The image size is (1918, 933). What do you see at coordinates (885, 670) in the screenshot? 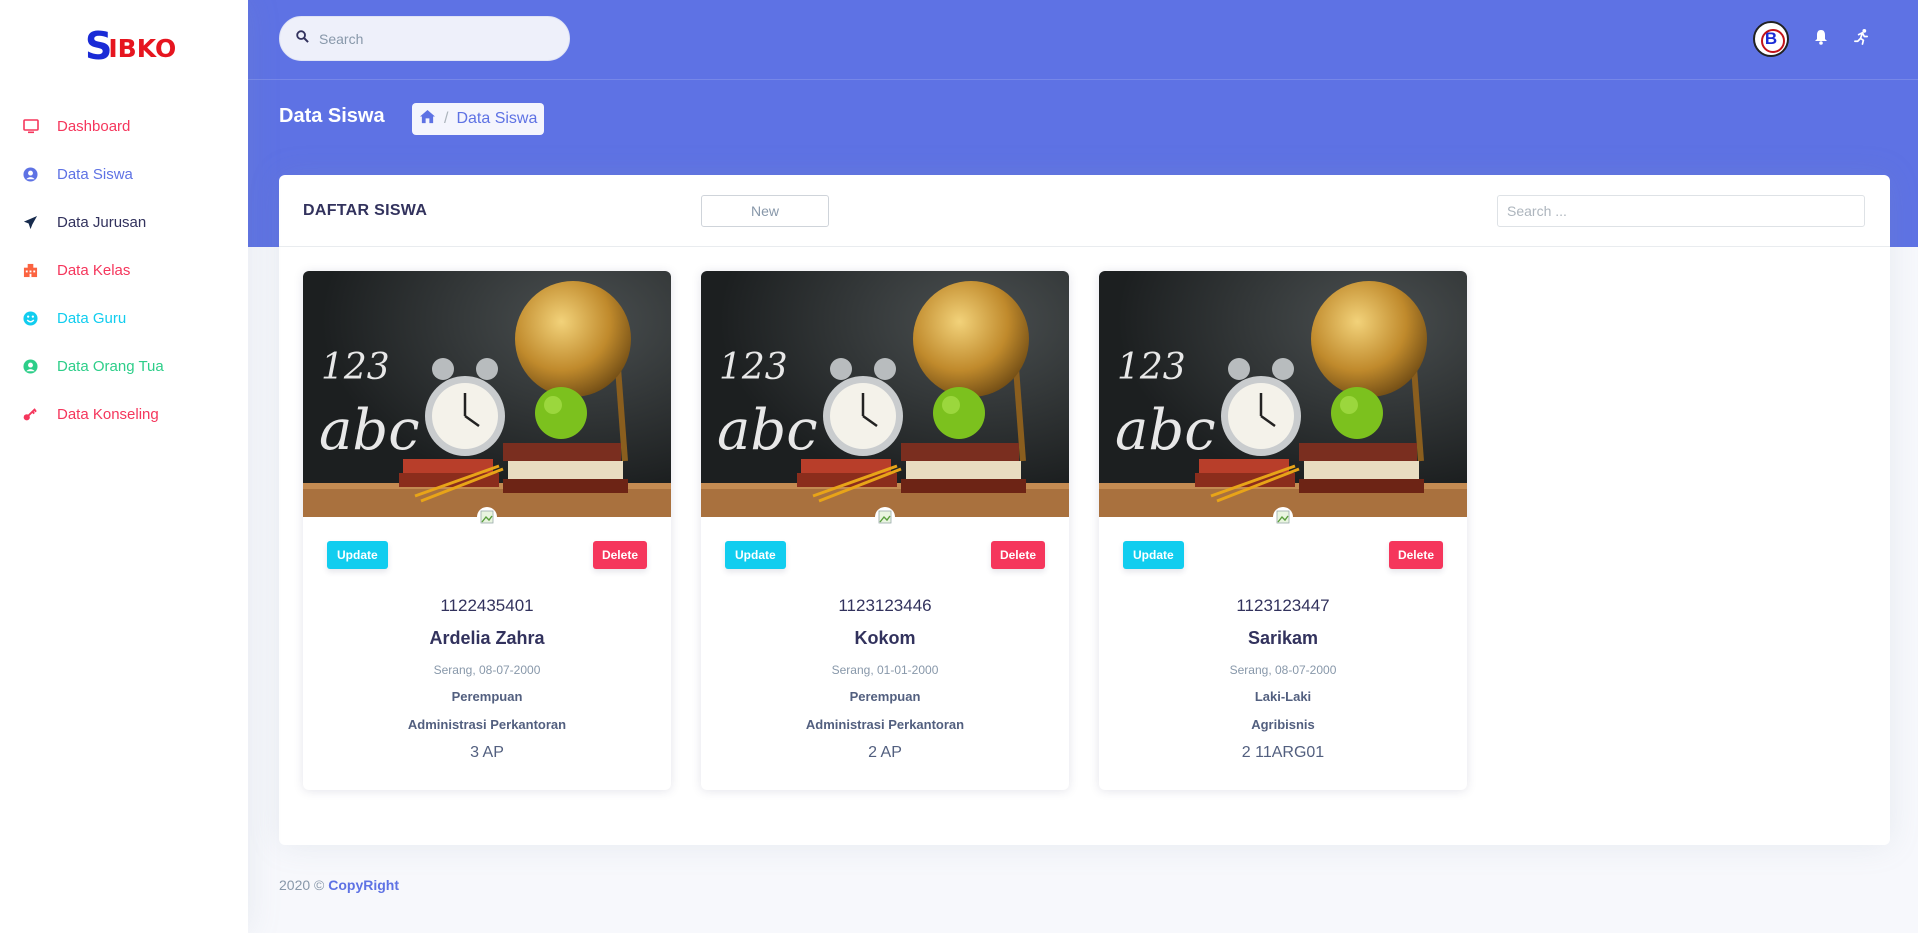
I see `student-birth: Serang, 01-01-2000` at bounding box center [885, 670].